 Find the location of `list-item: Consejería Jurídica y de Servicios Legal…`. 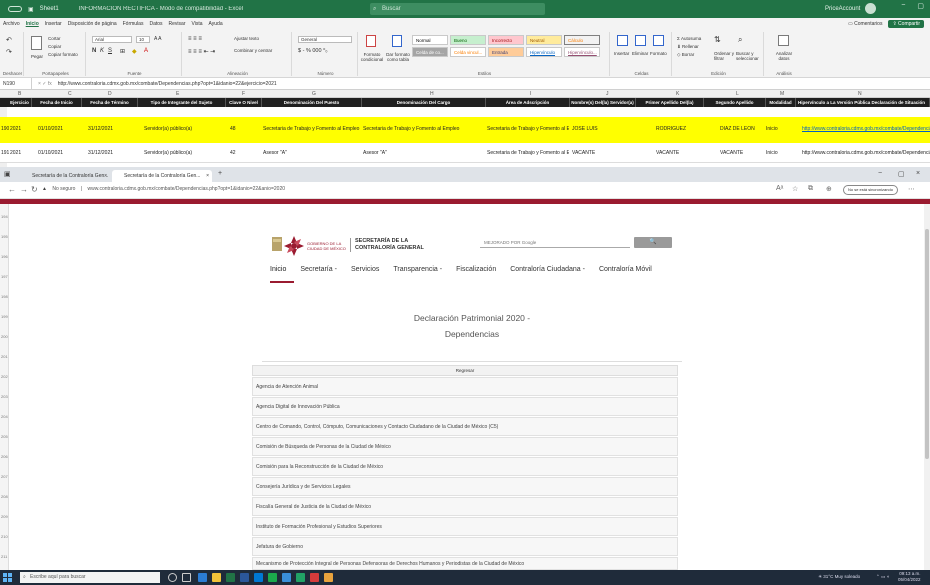

list-item: Consejería Jurídica y de Servicios Legal… is located at coordinates (465, 486).